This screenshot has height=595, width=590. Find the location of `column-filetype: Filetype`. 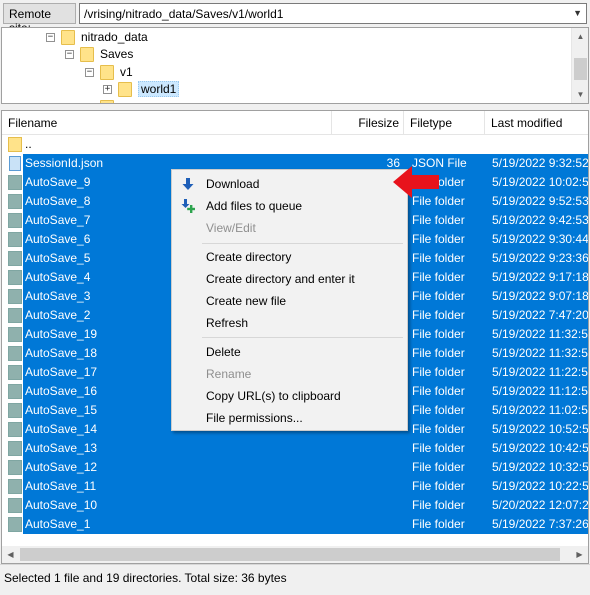

column-filetype: Filetype is located at coordinates (444, 123).